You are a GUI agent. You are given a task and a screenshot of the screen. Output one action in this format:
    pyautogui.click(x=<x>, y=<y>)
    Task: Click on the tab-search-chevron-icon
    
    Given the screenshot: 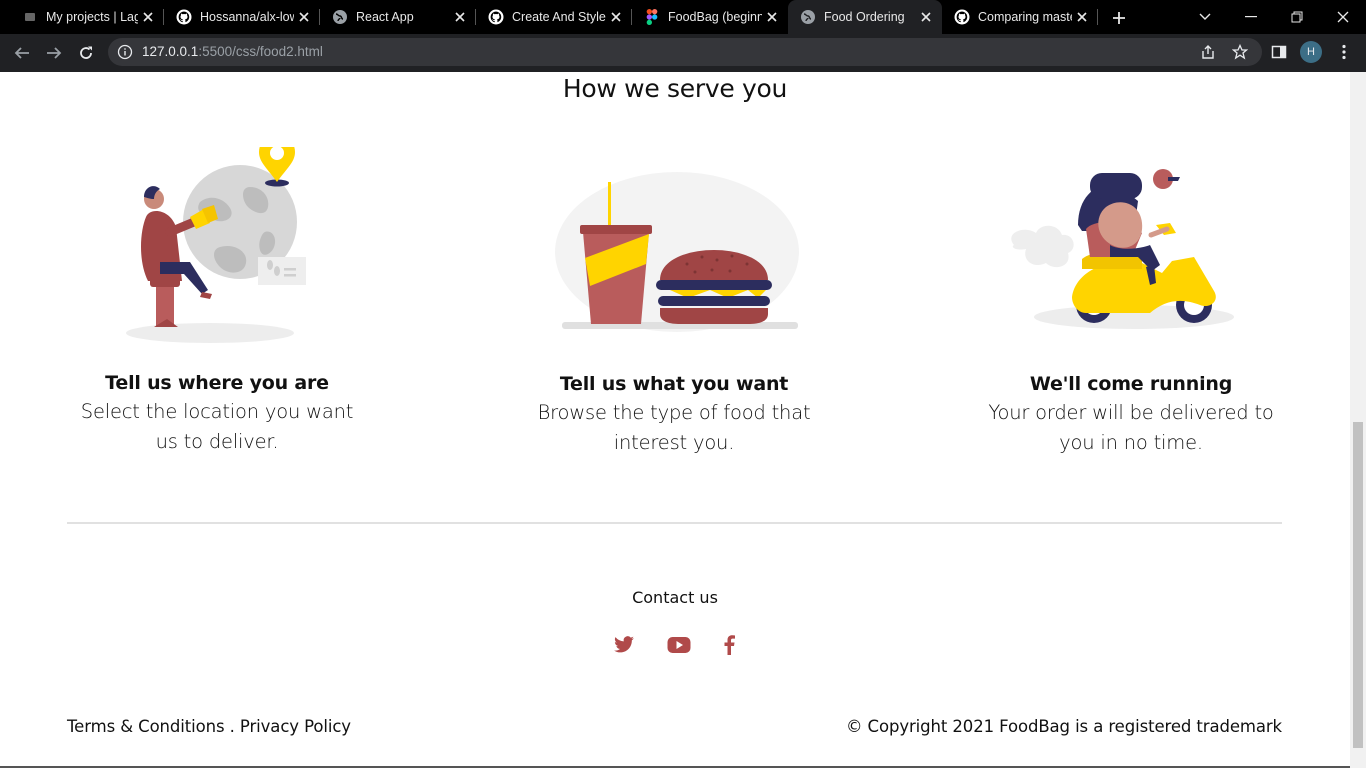 What is the action you would take?
    pyautogui.click(x=1205, y=17)
    